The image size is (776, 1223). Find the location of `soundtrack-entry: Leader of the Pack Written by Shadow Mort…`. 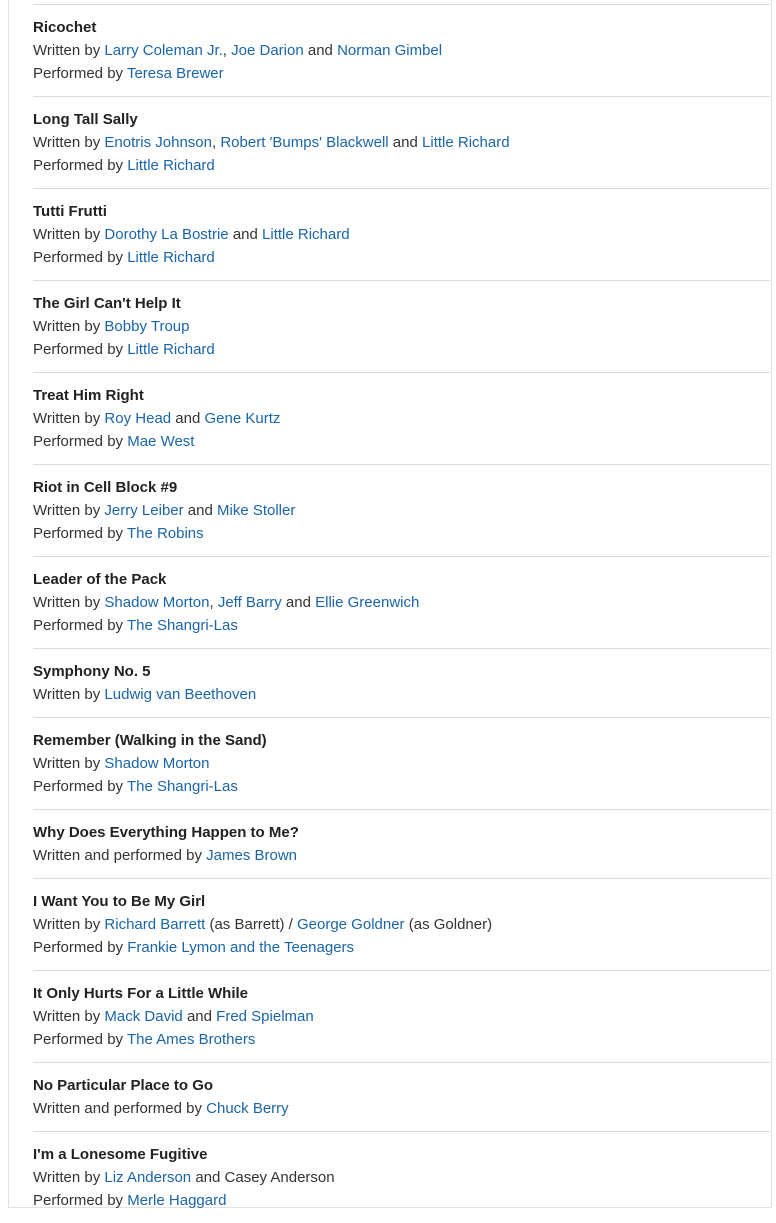

soundtrack-entry: Leader of the Pack Written by Shadow Mort… is located at coordinates (401, 602).